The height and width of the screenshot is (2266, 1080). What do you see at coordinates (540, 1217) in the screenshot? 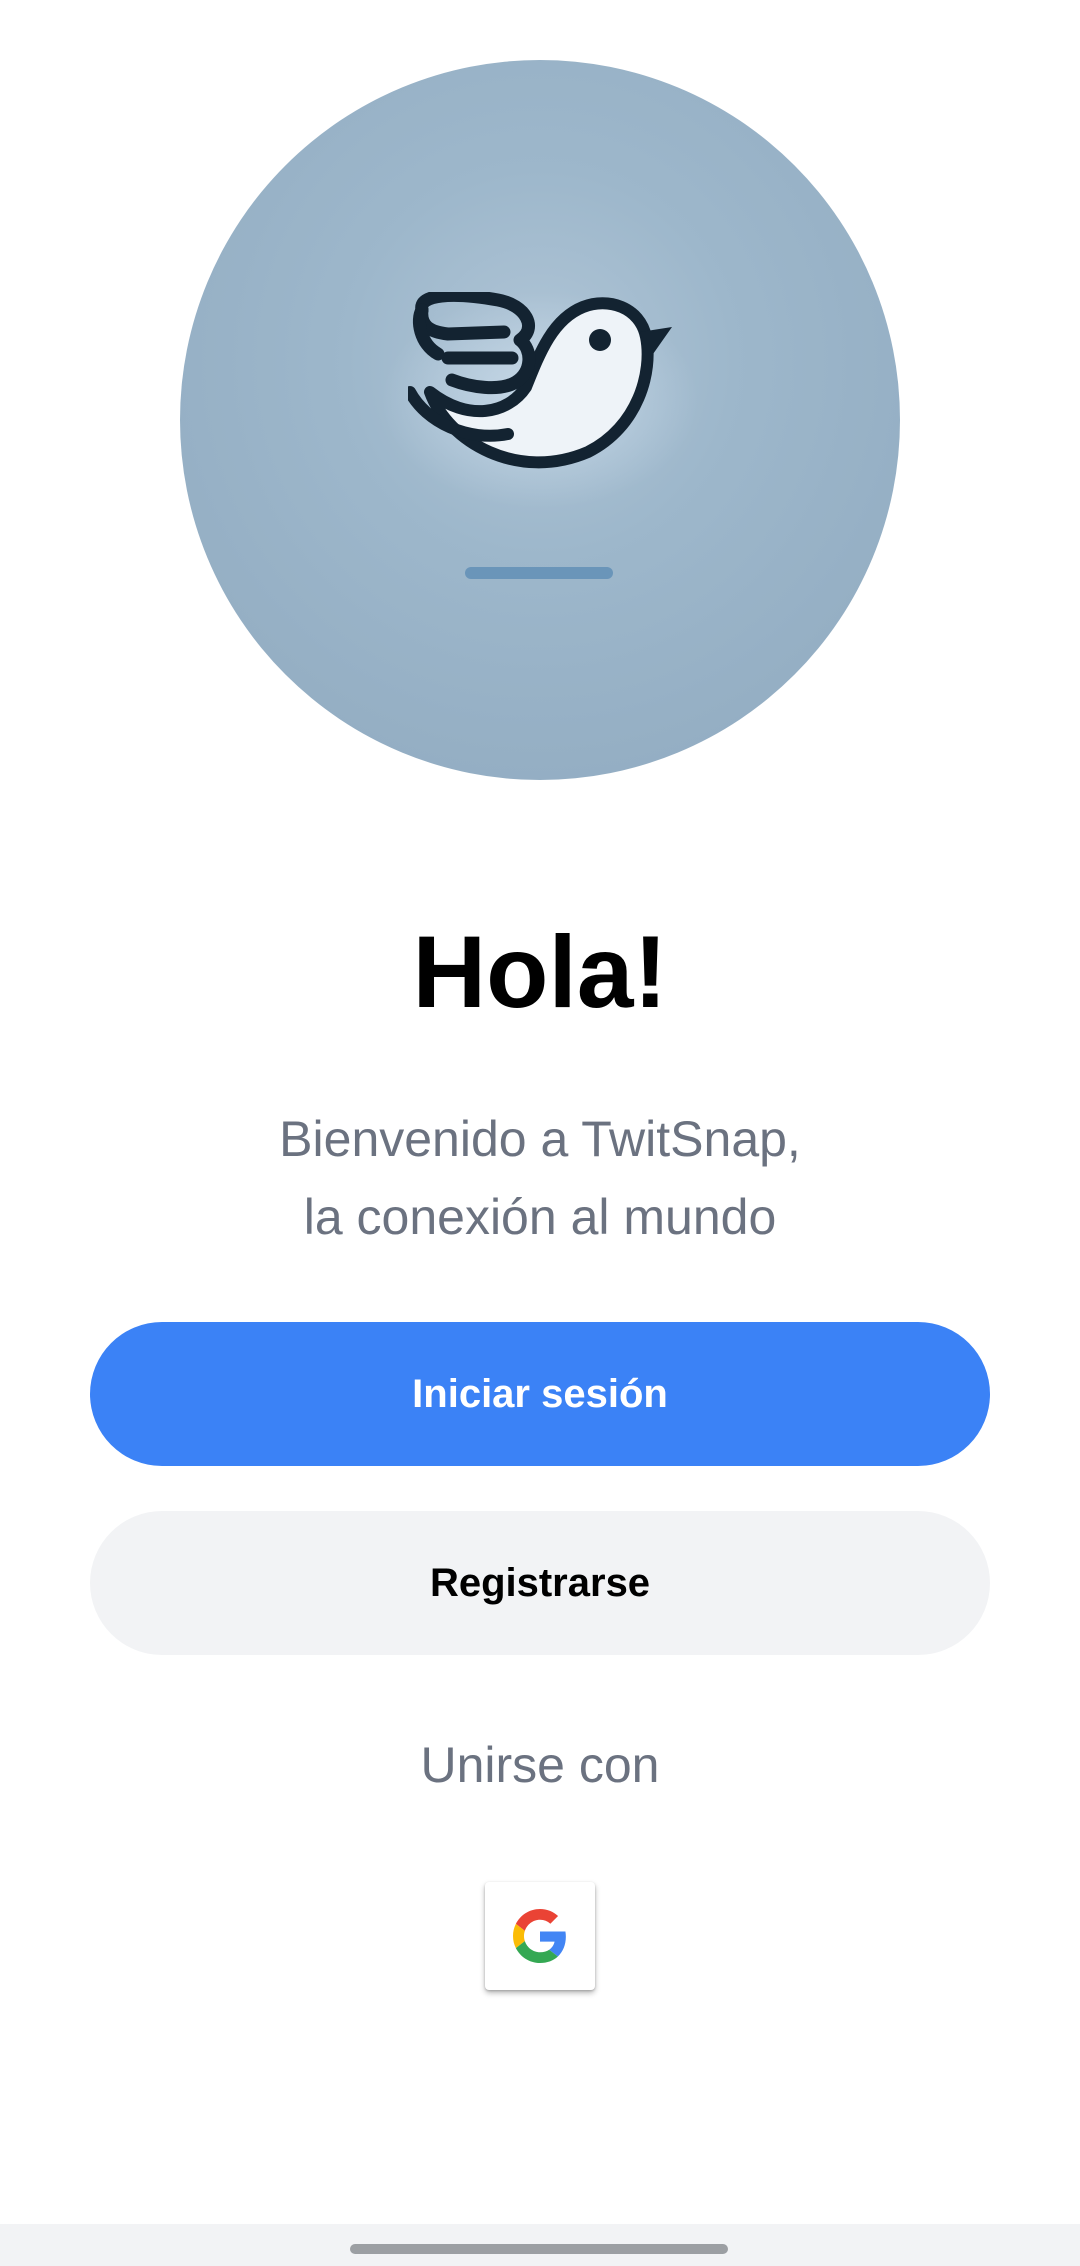
I see `welcome-line-2: la conexión al mundo` at bounding box center [540, 1217].